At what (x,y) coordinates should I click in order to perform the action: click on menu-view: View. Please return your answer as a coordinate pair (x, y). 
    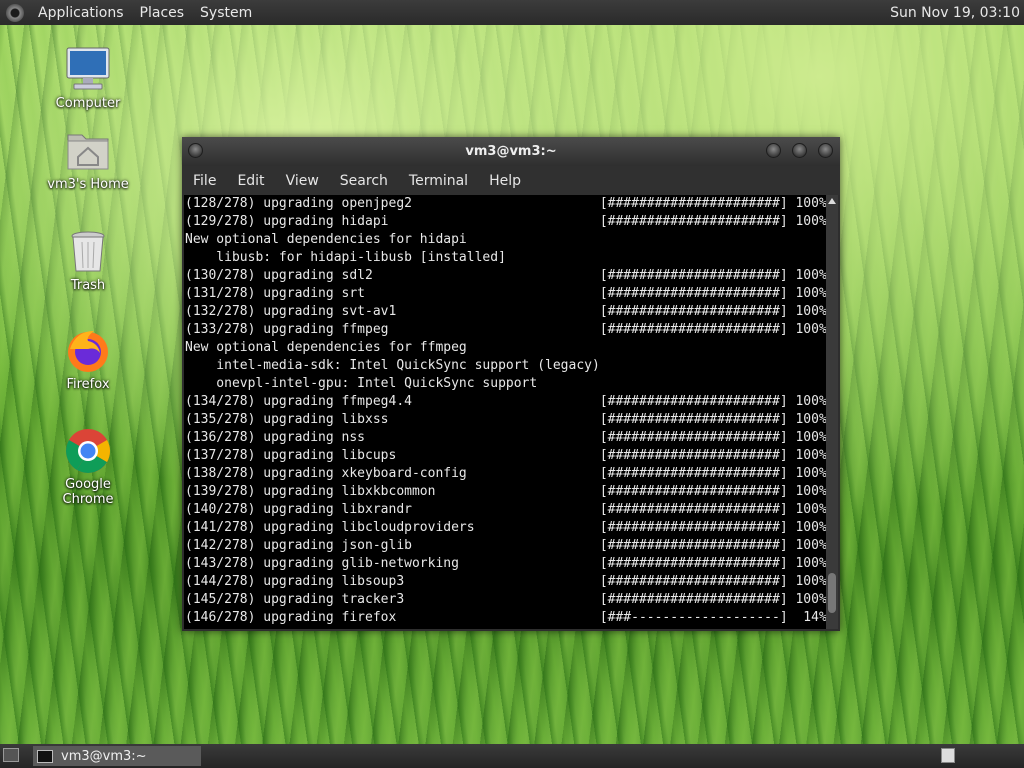
    Looking at the image, I should click on (302, 181).